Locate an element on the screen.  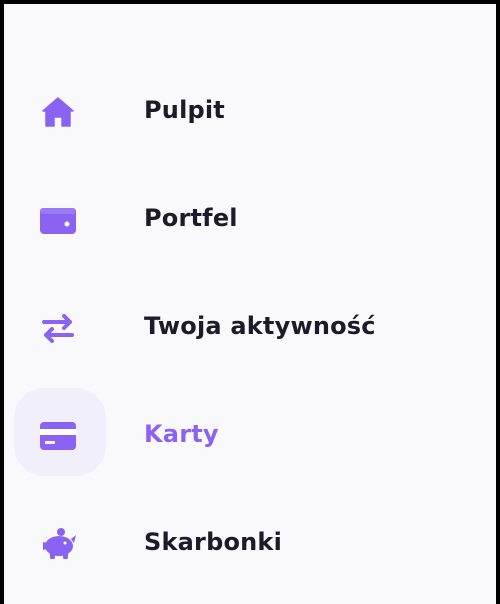
sidebar-item-twoja-aktywnosc: Twoja aktywność is located at coordinates (252, 328).